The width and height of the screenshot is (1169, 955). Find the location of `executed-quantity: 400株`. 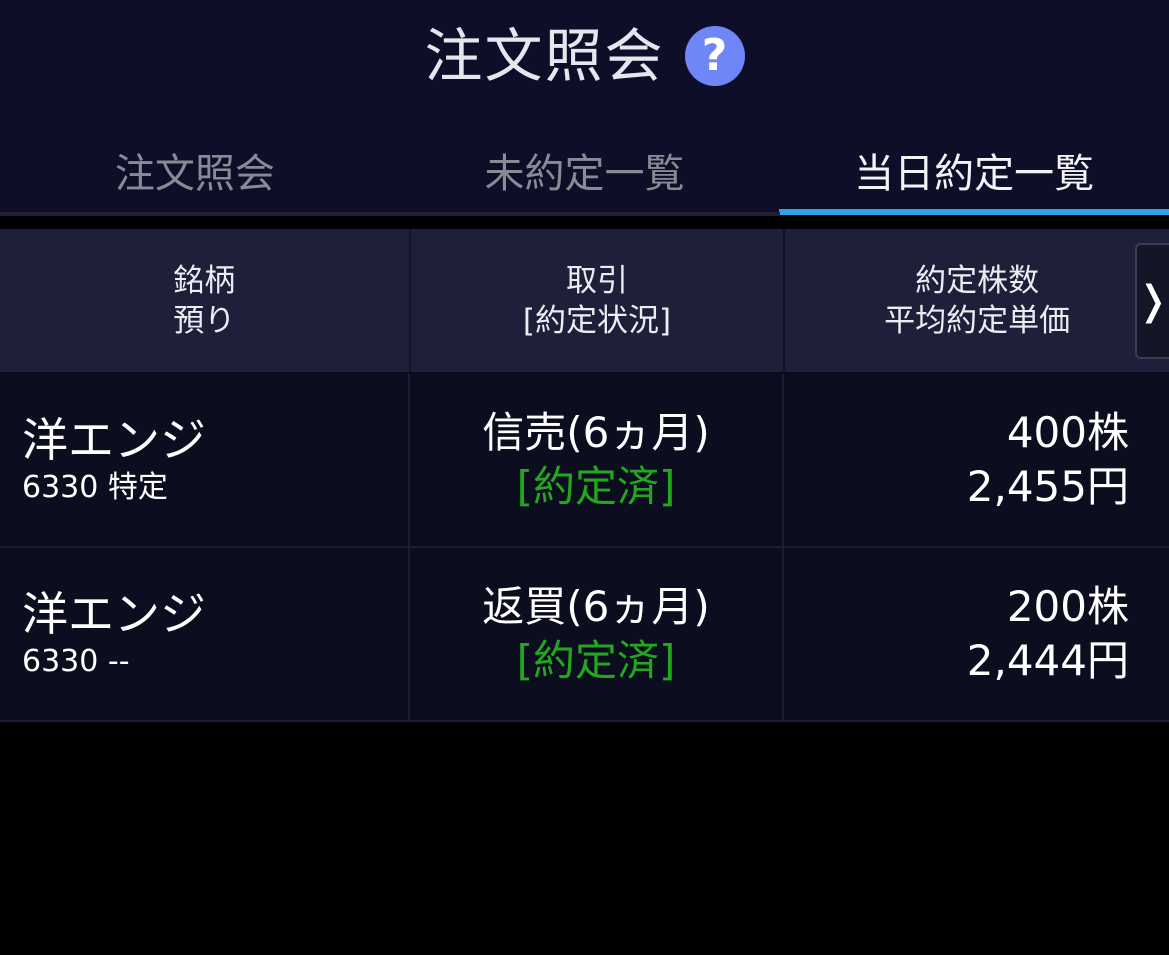

executed-quantity: 400株 is located at coordinates (1067, 432).